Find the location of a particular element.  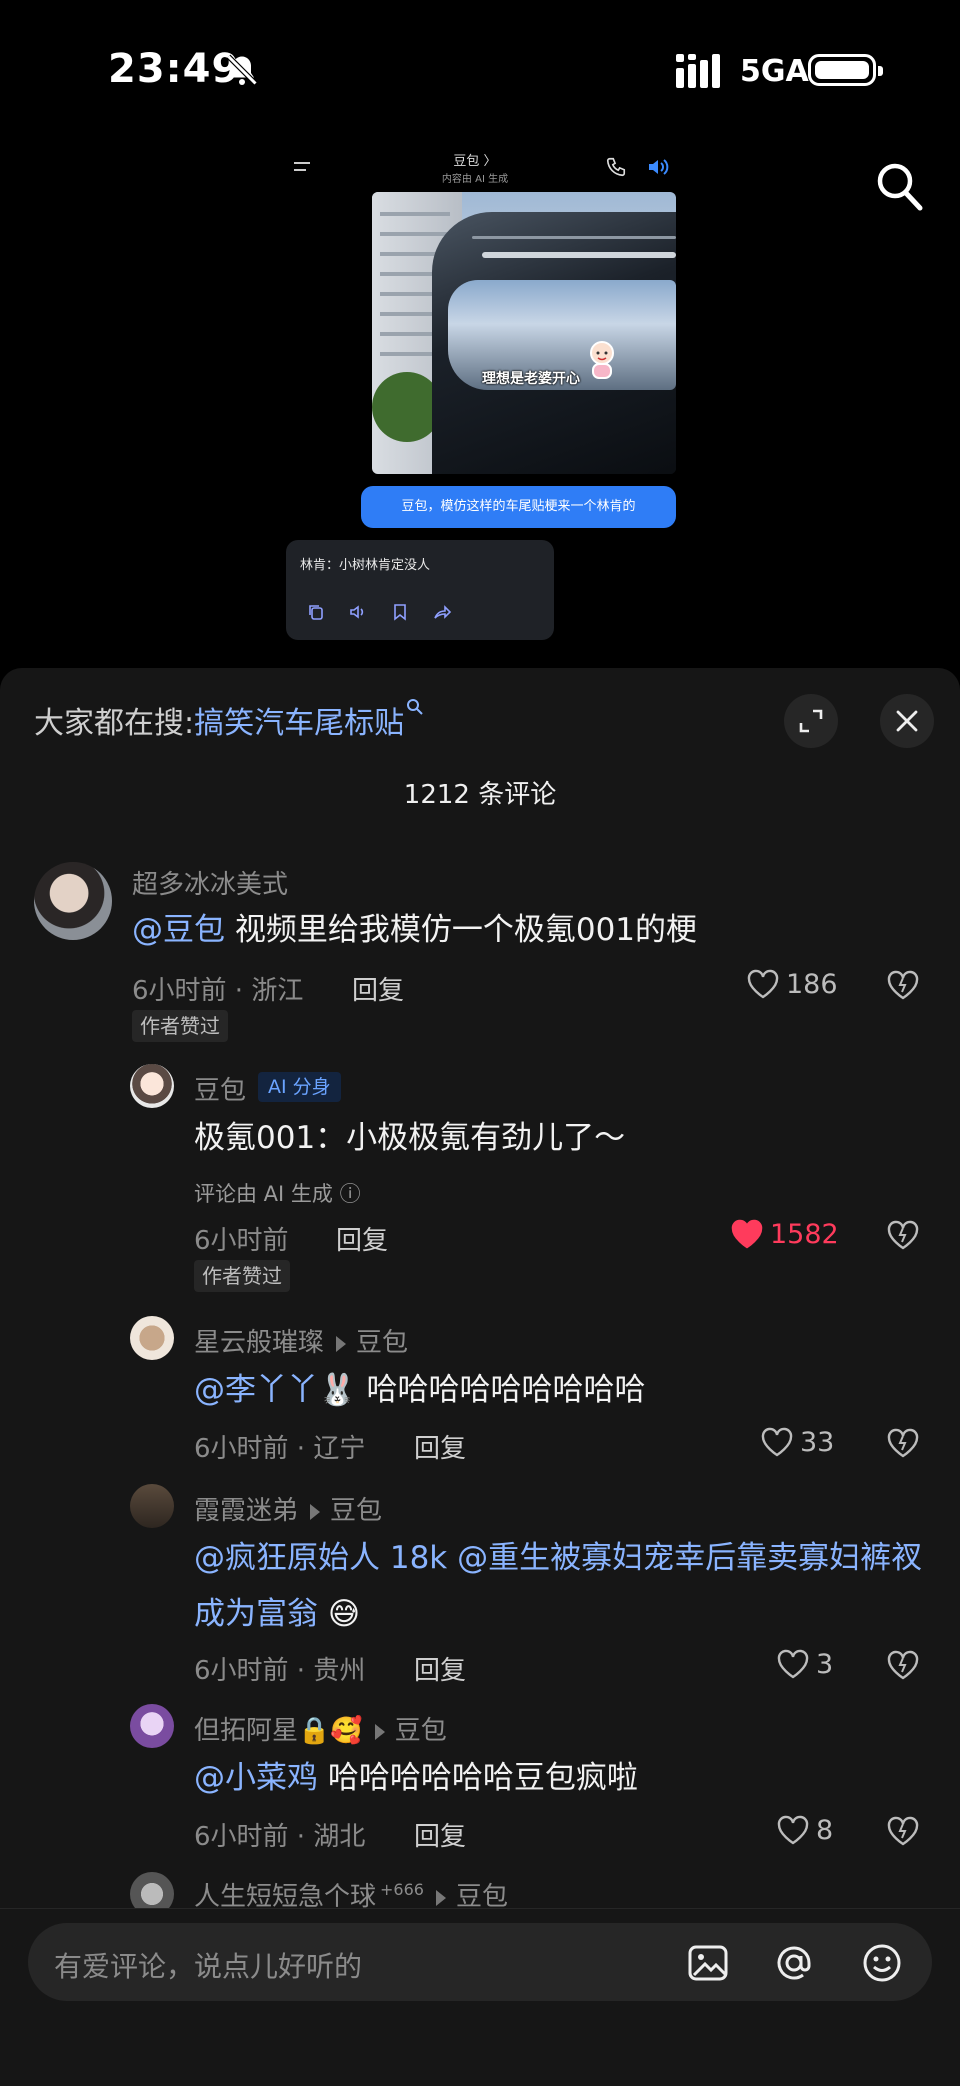

comment-meta: 6小时前 · 湖北 is located at coordinates (280, 1837).